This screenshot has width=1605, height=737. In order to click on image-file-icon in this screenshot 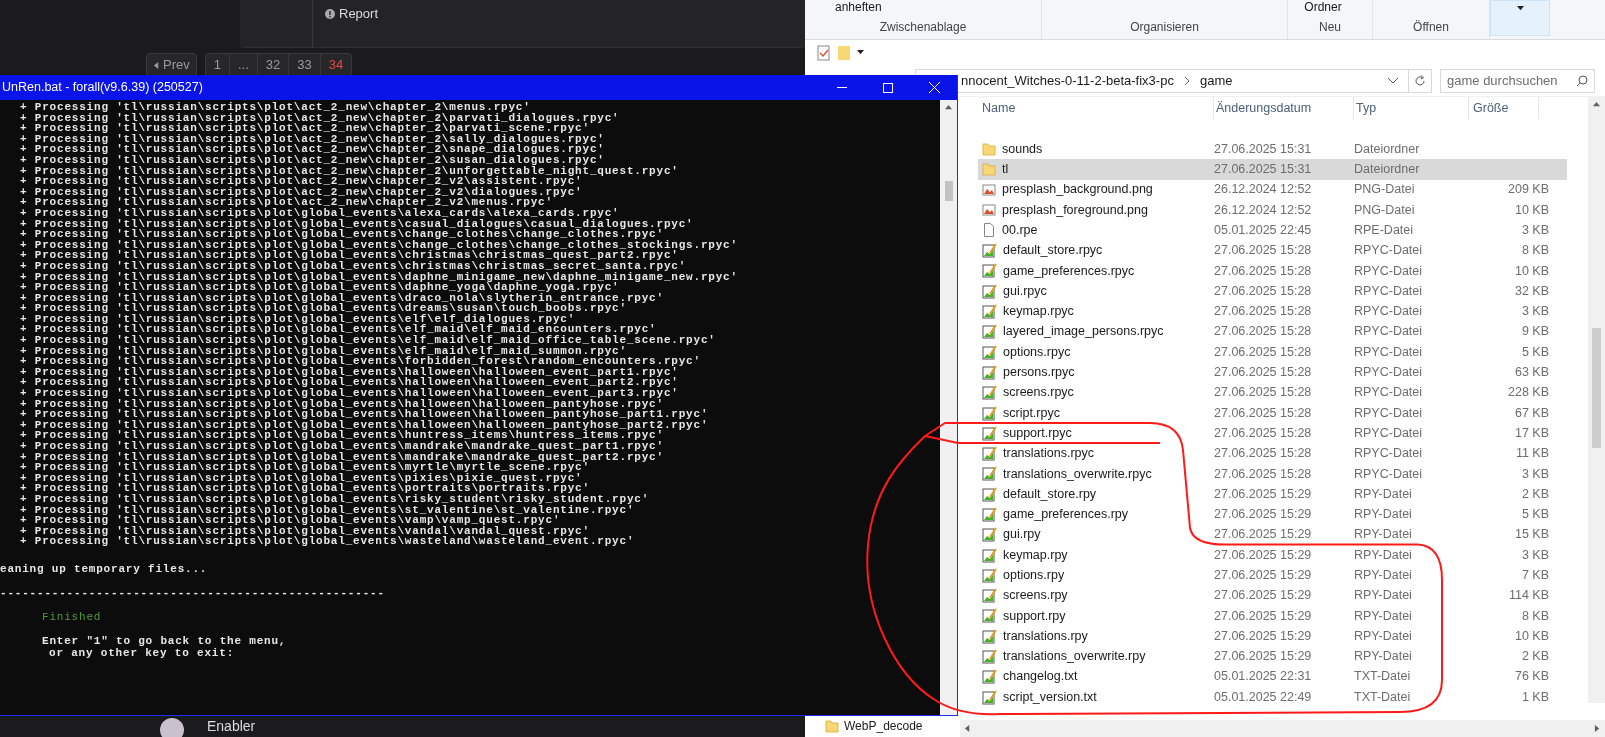, I will do `click(989, 189)`.